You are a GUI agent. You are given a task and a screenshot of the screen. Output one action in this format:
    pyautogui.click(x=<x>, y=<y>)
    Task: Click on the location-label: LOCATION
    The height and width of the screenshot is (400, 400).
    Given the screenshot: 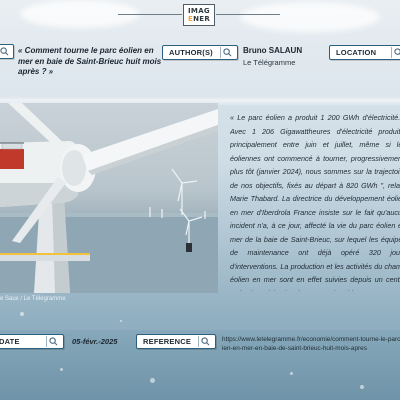 What is the action you would take?
    pyautogui.click(x=356, y=52)
    